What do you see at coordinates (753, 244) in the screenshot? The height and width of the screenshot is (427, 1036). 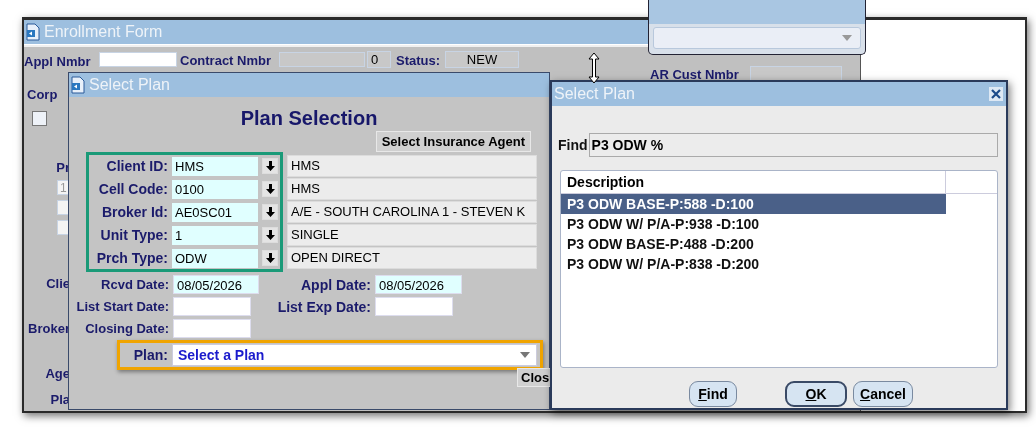 I see `list-item: P3 ODW BASE-P:488 -D:200` at bounding box center [753, 244].